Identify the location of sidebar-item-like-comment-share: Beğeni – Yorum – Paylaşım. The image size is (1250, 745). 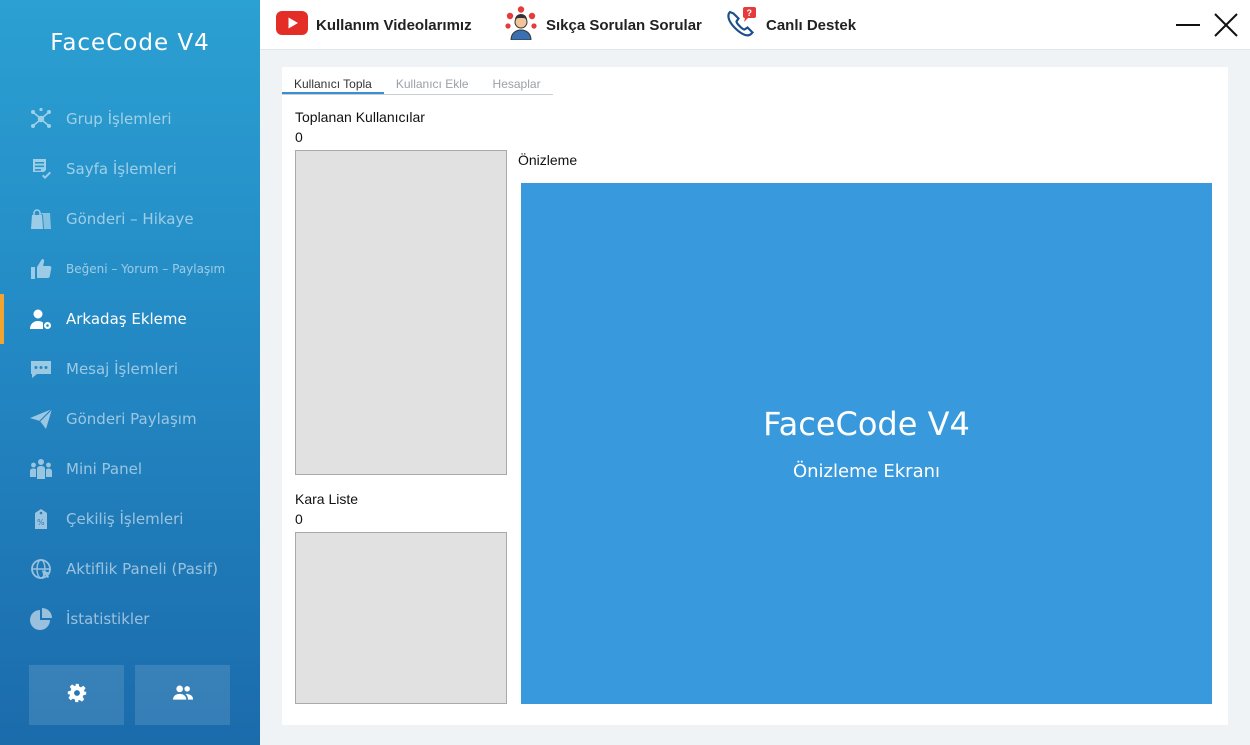
(130, 269).